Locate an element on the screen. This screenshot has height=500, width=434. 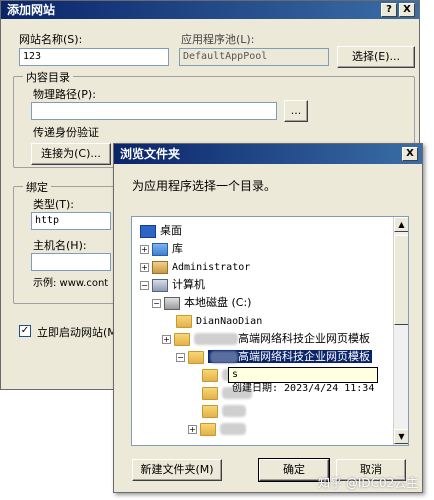
tree-item-administrator: + Administrator is located at coordinates (195, 267).